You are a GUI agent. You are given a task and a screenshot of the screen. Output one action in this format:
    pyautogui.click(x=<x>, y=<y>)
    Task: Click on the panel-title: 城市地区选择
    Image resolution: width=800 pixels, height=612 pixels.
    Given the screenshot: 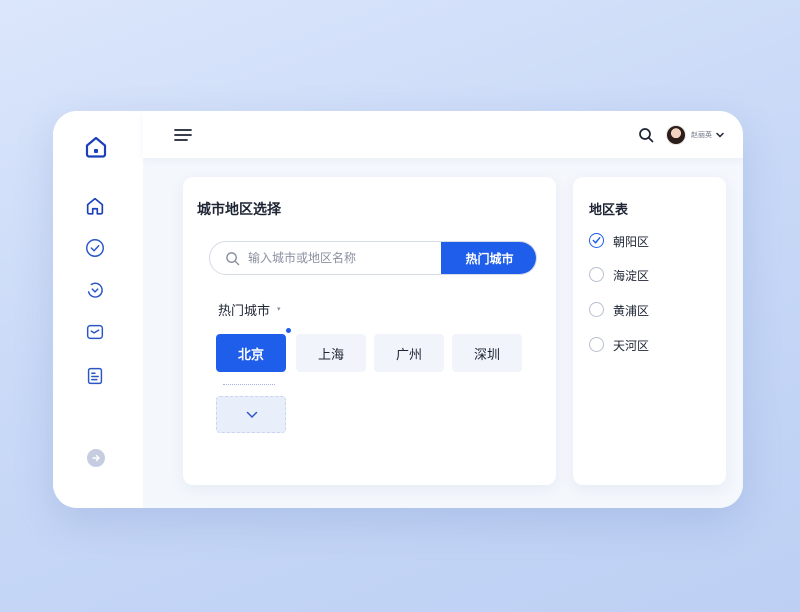 What is the action you would take?
    pyautogui.click(x=239, y=210)
    